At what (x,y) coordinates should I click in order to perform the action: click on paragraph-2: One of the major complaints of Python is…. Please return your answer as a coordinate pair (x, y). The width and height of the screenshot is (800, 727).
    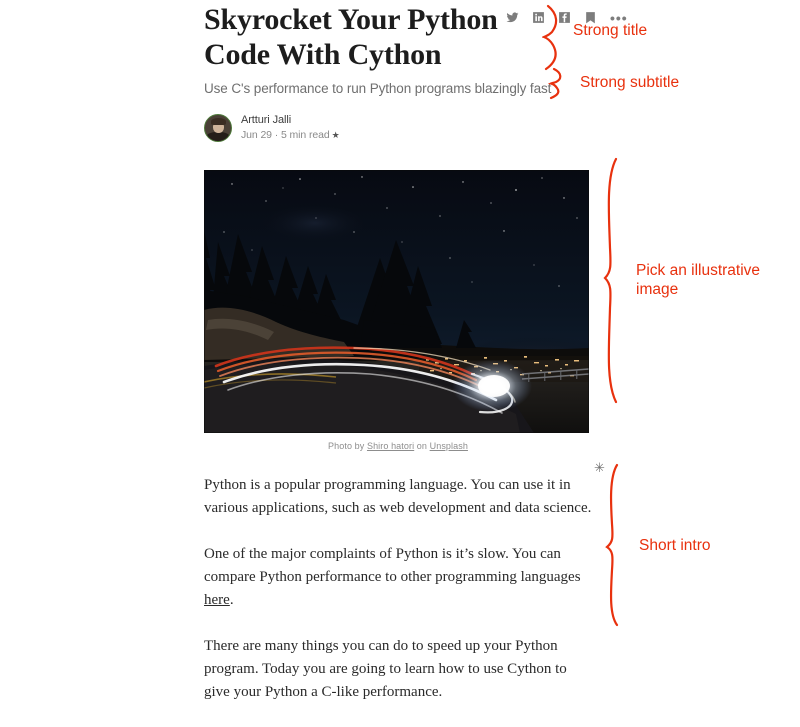
    Looking at the image, I should click on (398, 577).